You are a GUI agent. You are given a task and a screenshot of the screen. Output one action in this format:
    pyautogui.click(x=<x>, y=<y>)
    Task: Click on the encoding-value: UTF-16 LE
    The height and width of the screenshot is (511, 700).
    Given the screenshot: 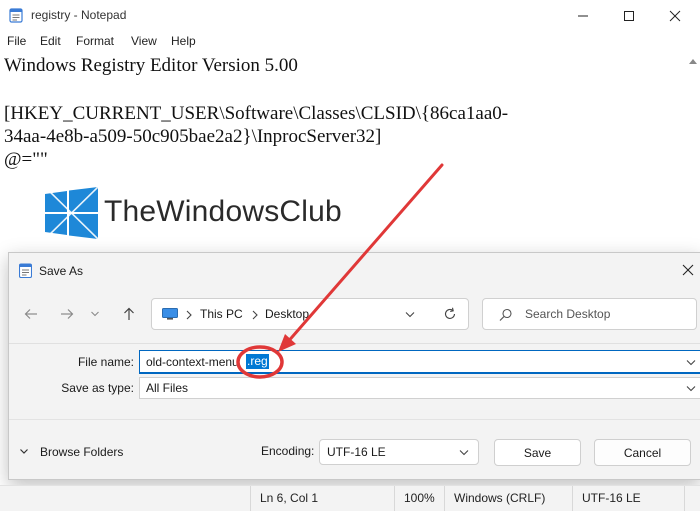 What is the action you would take?
    pyautogui.click(x=356, y=452)
    